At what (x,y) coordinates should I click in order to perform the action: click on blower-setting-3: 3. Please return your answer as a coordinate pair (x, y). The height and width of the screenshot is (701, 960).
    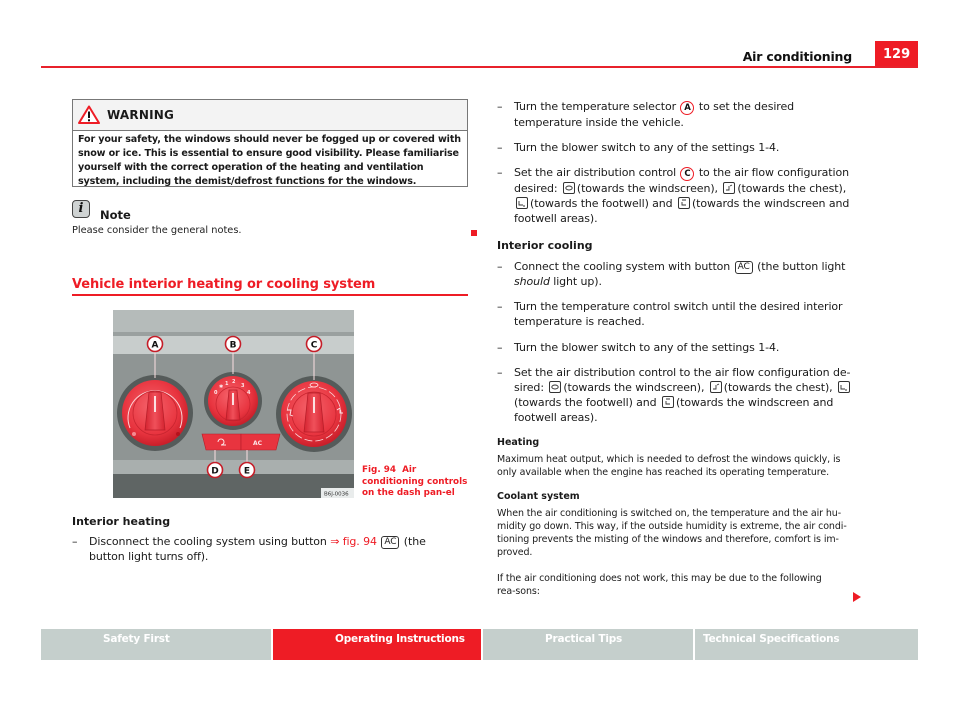
    Looking at the image, I should click on (243, 386).